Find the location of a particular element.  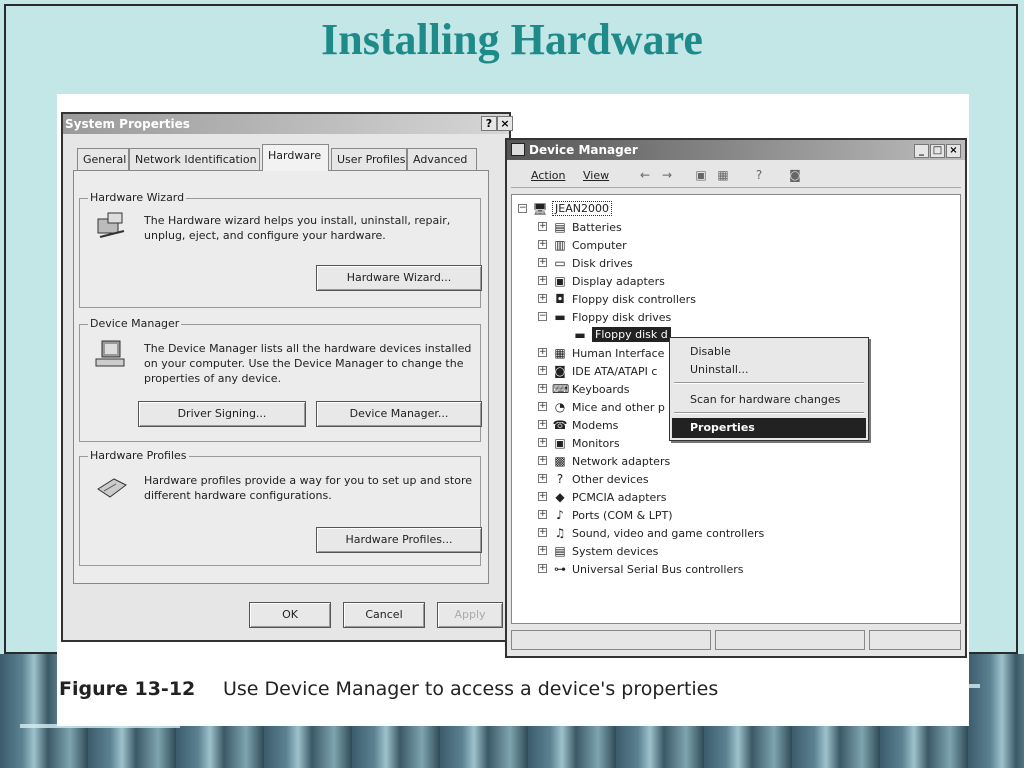

help-button: ? is located at coordinates (489, 123).